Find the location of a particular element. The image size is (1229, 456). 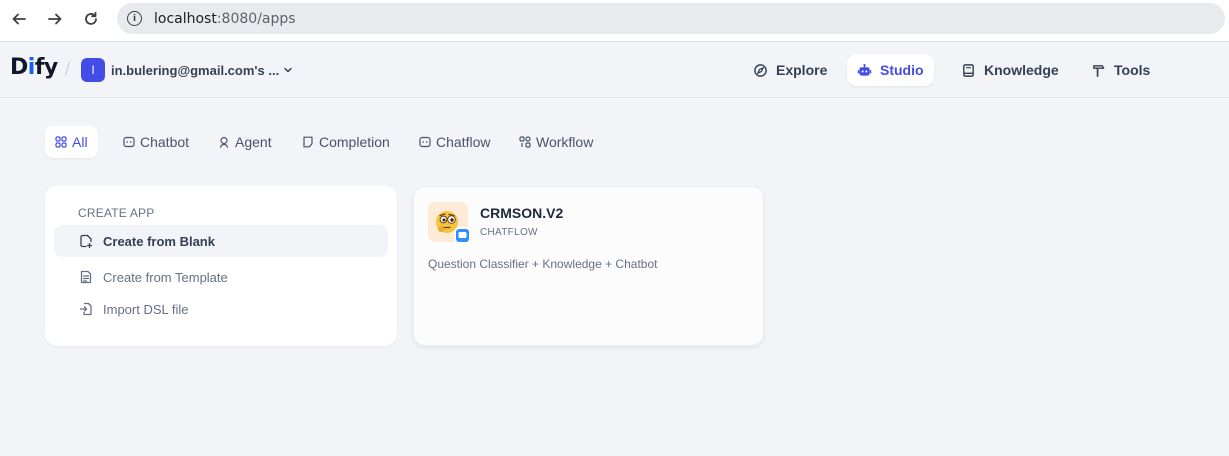

address-bar: i localhost:8080/apps is located at coordinates (671, 18).